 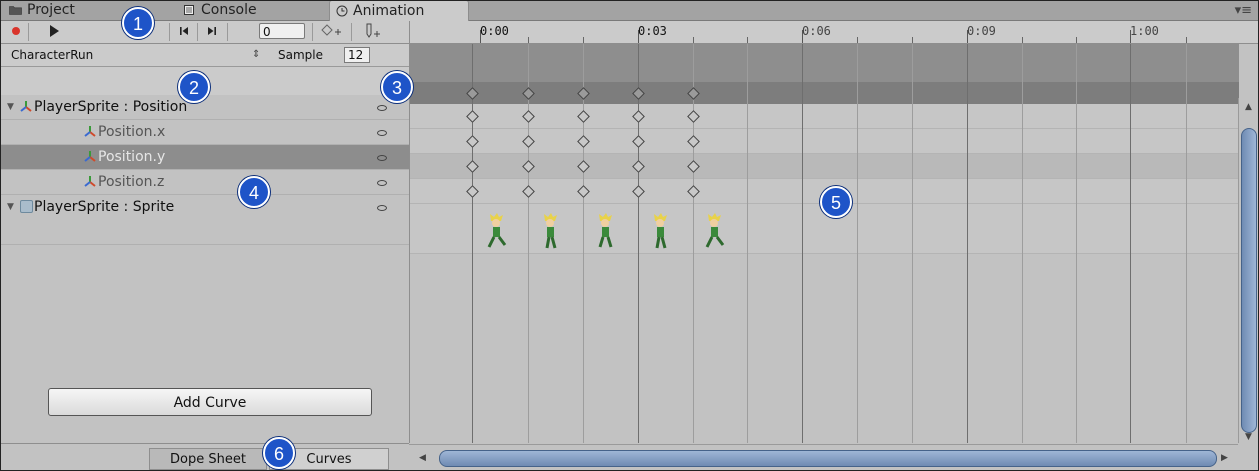 I want to click on property-row-selected: Position.y, so click(x=205, y=157).